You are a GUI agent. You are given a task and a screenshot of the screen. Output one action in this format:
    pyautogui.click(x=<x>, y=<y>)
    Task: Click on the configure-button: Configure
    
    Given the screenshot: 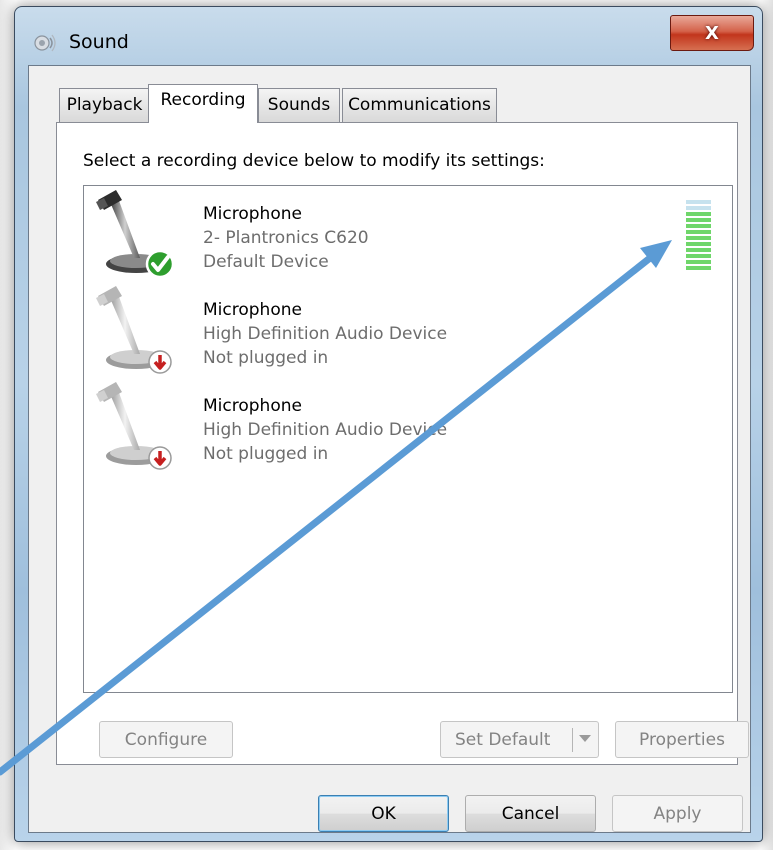 What is the action you would take?
    pyautogui.click(x=166, y=739)
    